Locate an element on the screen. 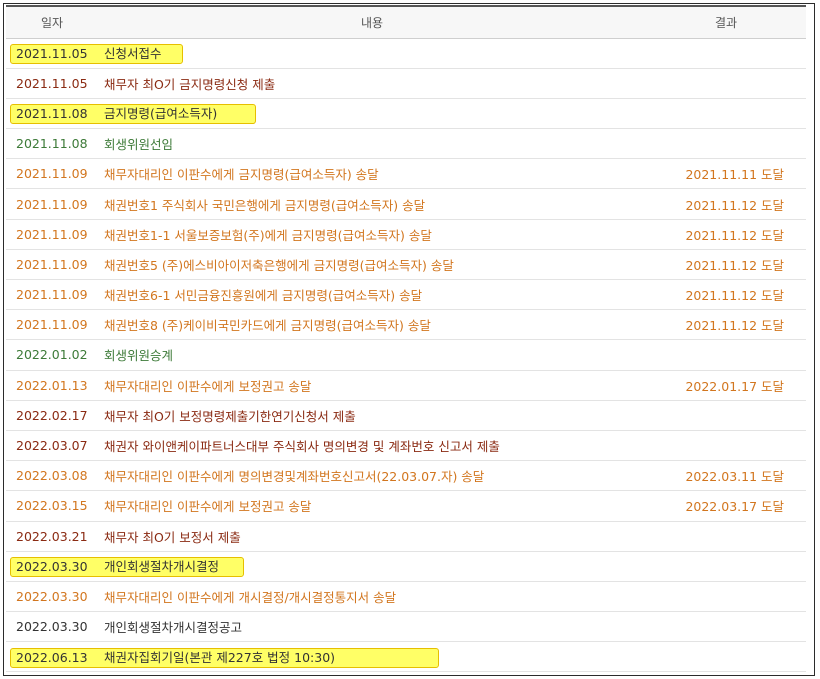 This screenshot has width=820, height=679. highlighted-date: 2021.11.08 is located at coordinates (52, 113).